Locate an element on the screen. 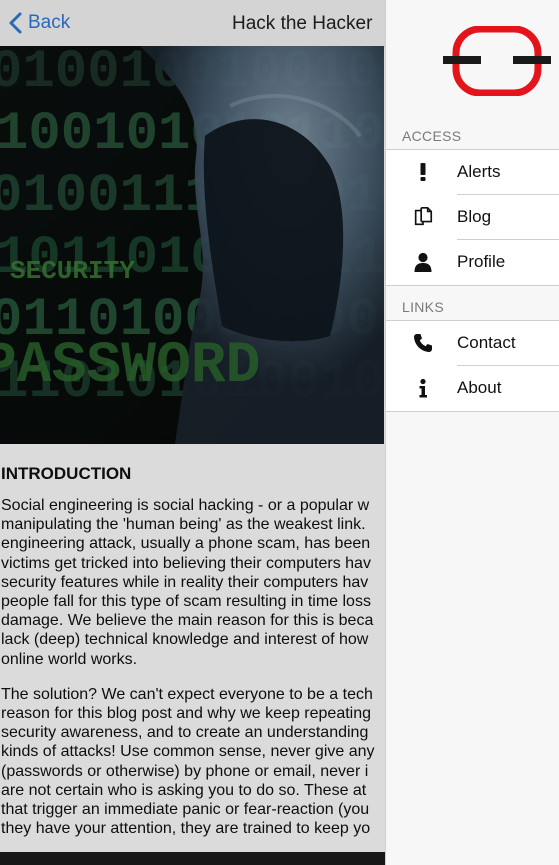  menu-item-blog: Blog is located at coordinates (472, 217).